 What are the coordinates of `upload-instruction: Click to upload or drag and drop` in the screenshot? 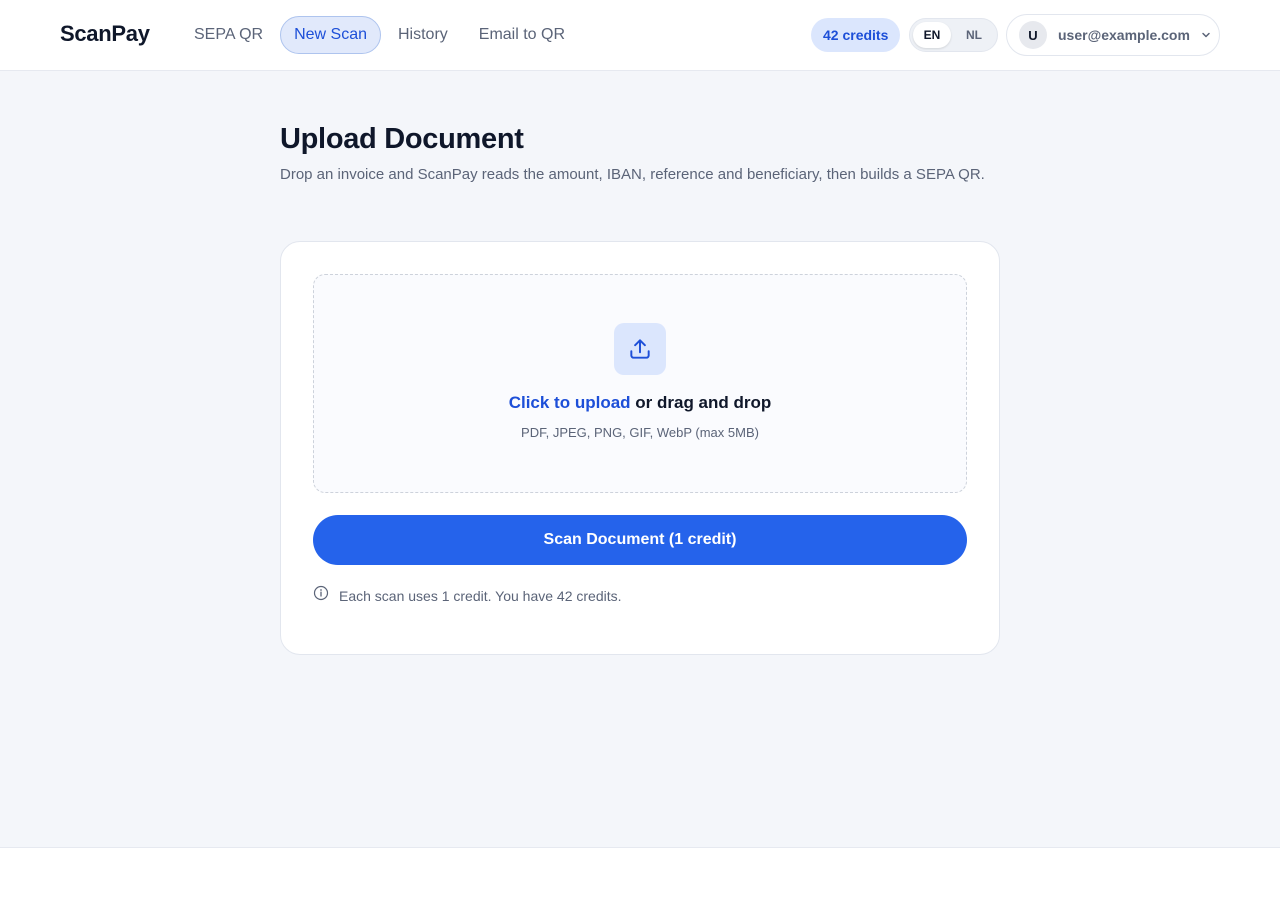 It's located at (640, 403).